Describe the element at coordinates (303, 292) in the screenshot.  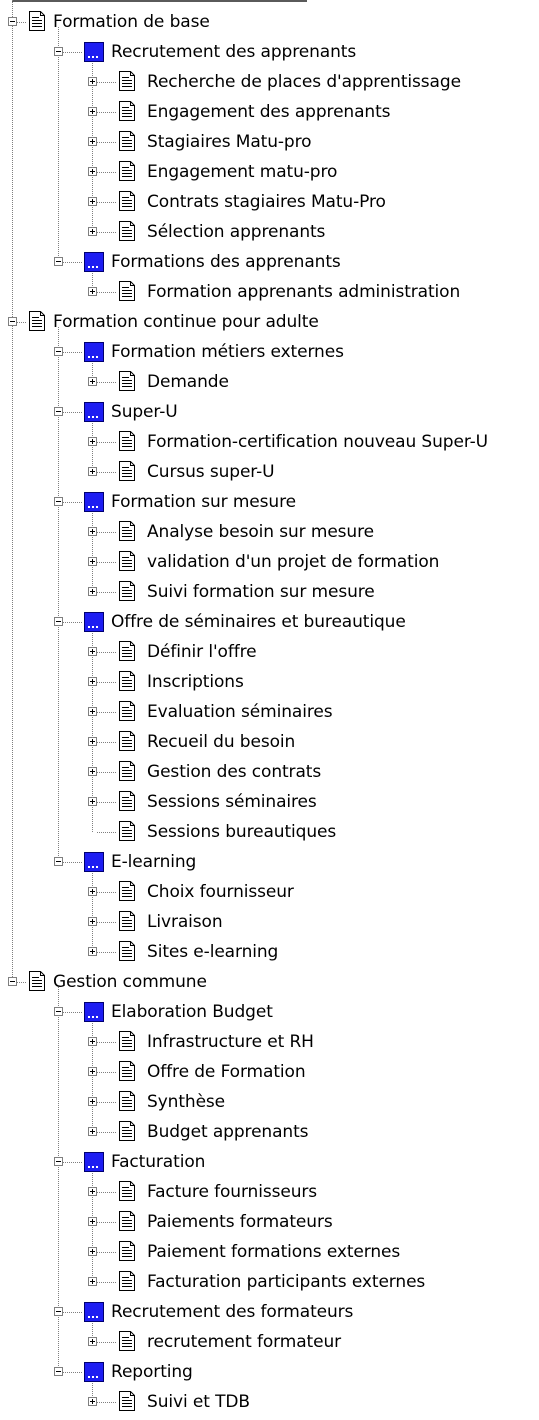
I see `tree-item-label: Formation apprenants administration` at that location.